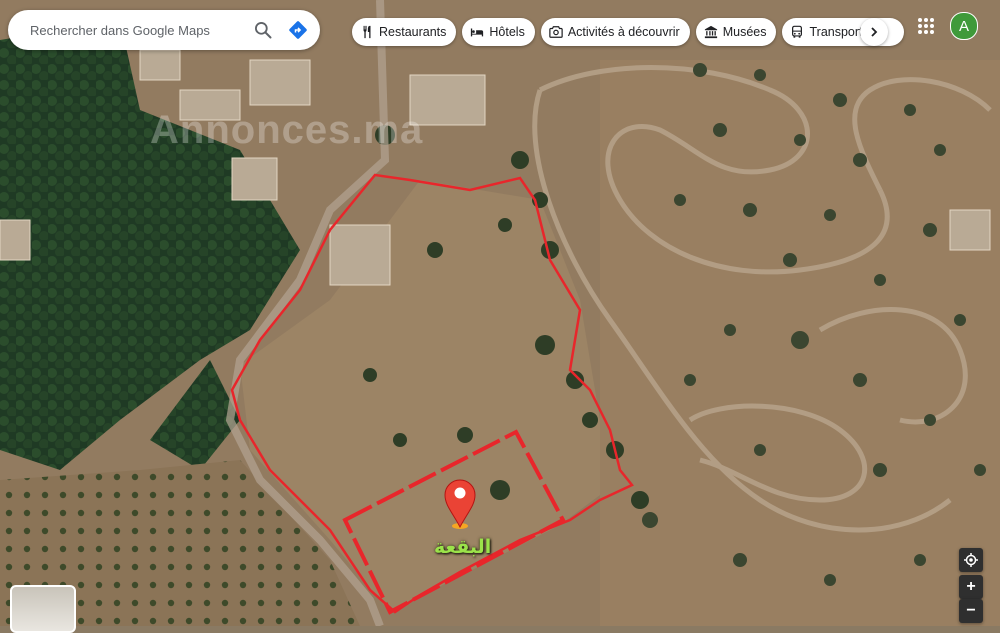 The height and width of the screenshot is (633, 1000). Describe the element at coordinates (367, 32) in the screenshot. I see `fork-knife-icon` at that location.